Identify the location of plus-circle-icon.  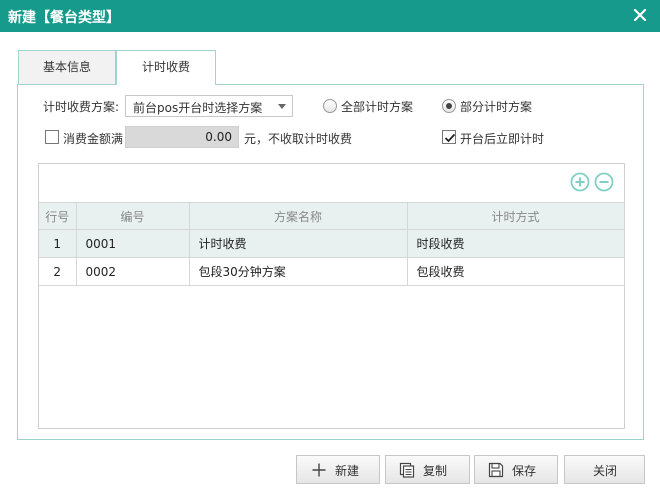
(580, 182).